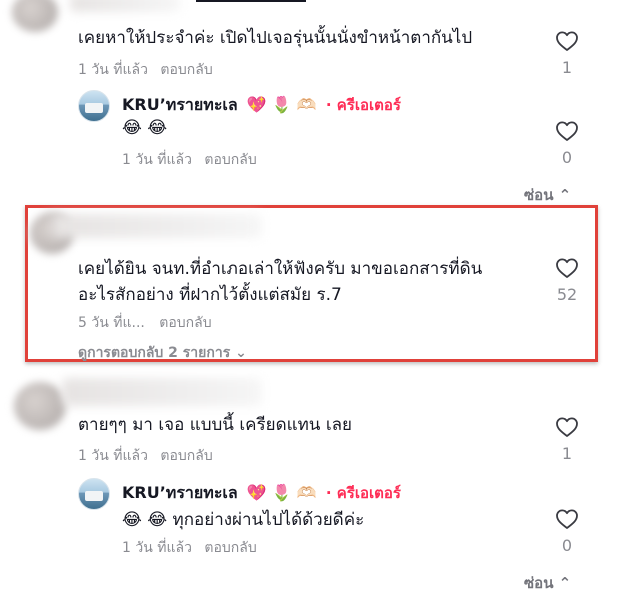  What do you see at coordinates (215, 425) in the screenshot?
I see `comment-text: ตายๆๆ มา เจอ แบบนี้ เครียดแทน เลย` at bounding box center [215, 425].